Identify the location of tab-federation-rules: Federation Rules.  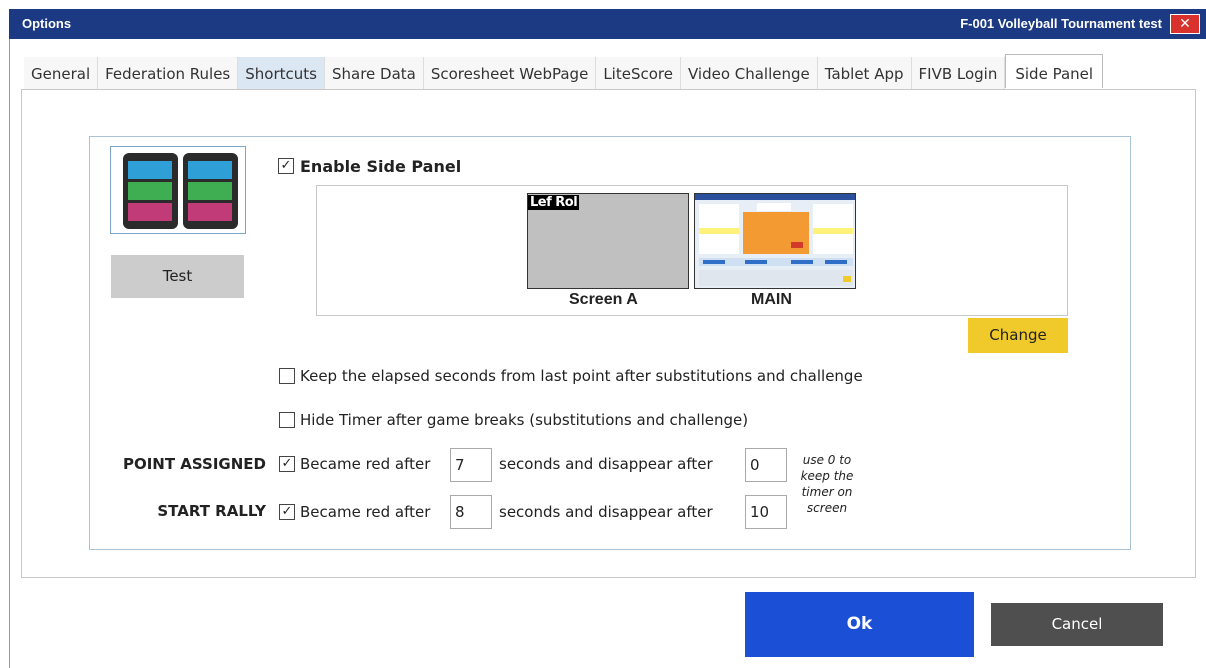
(168, 73).